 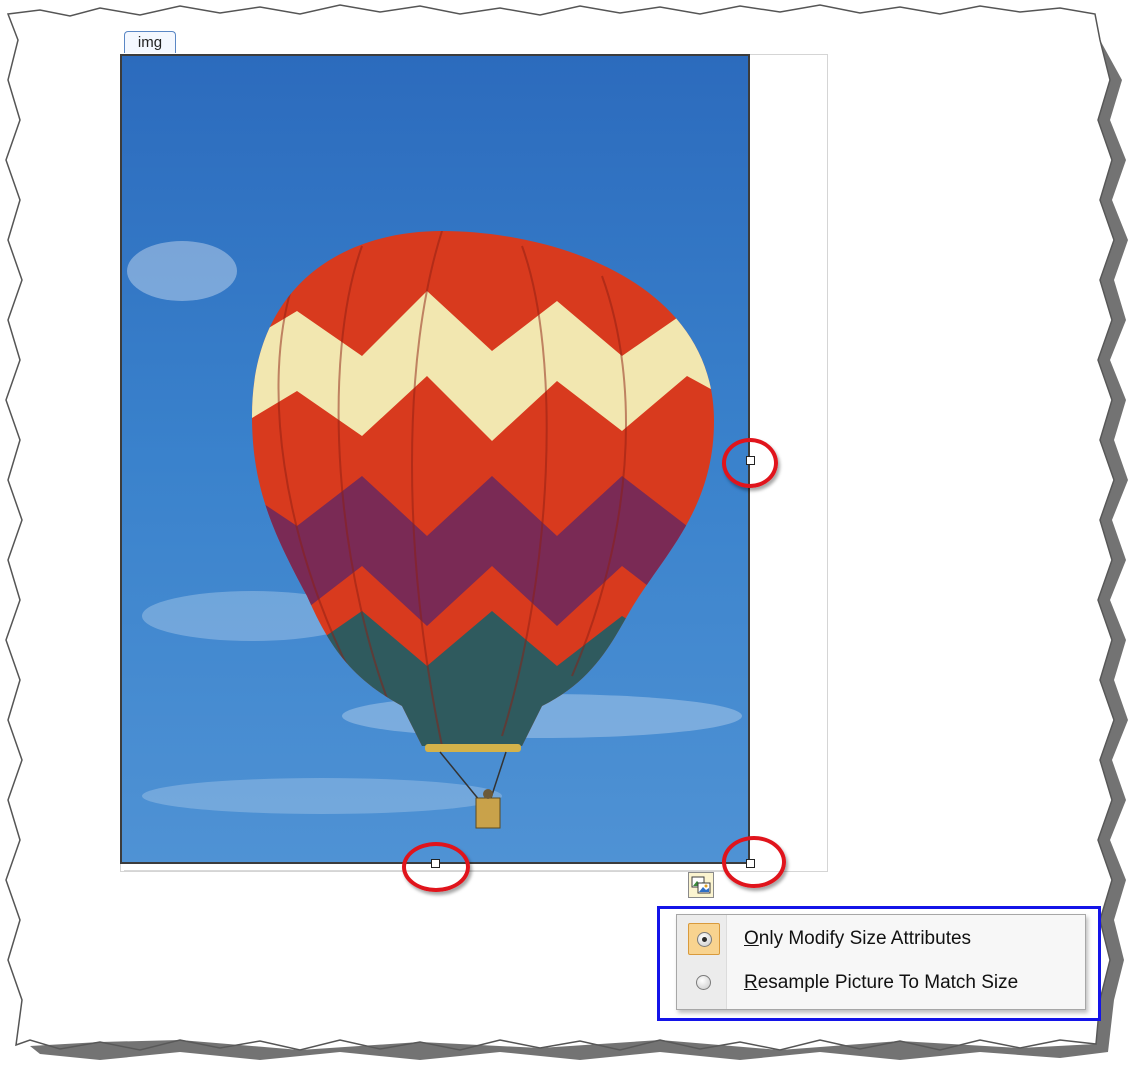 I want to click on access-key: O, so click(x=751, y=938).